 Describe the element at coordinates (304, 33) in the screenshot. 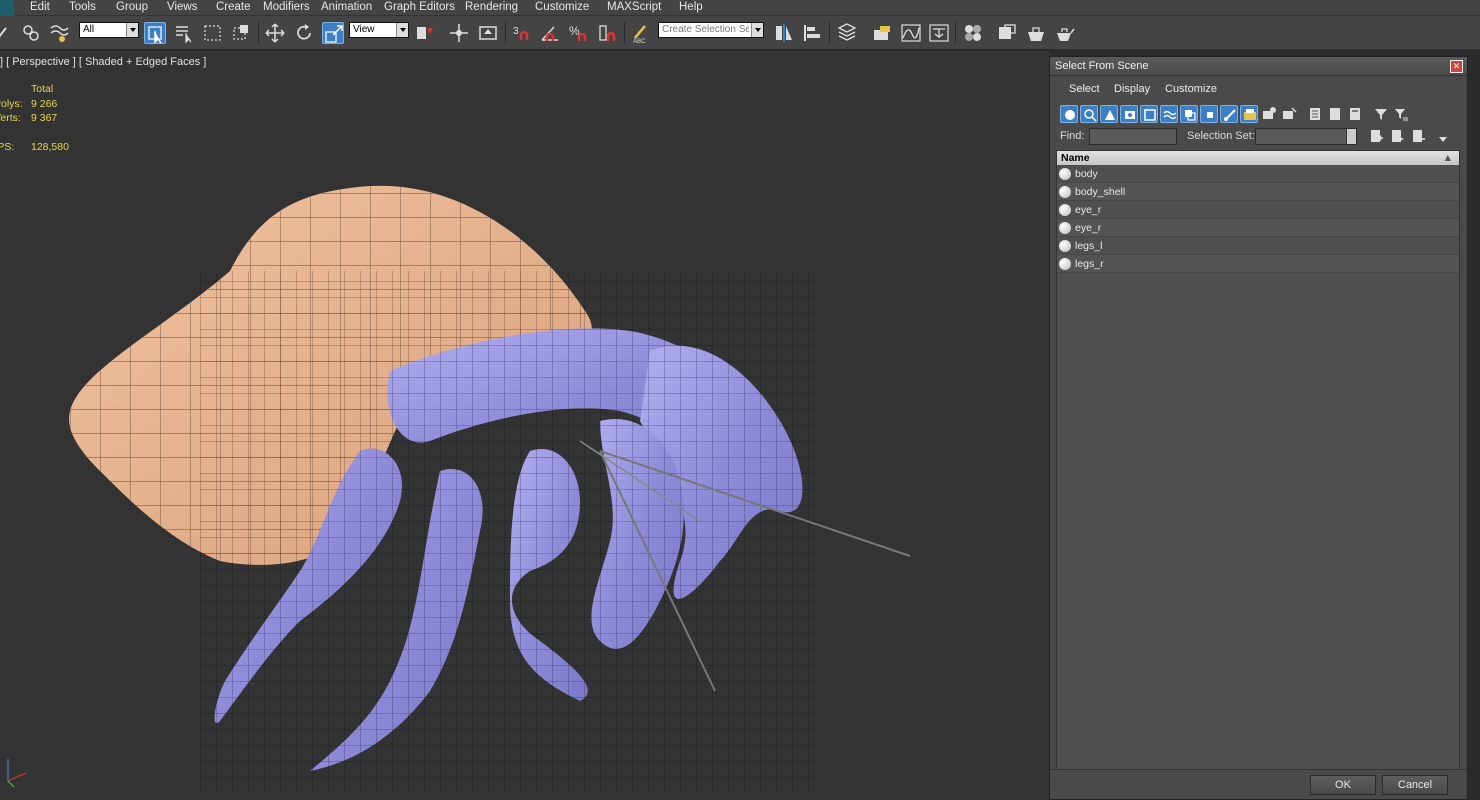

I see `rotate-icon` at that location.